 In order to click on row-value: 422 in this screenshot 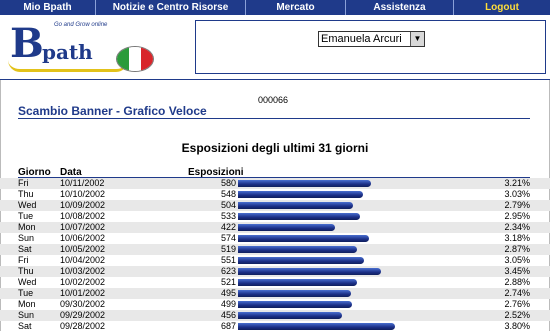, I will do `click(228, 227)`.